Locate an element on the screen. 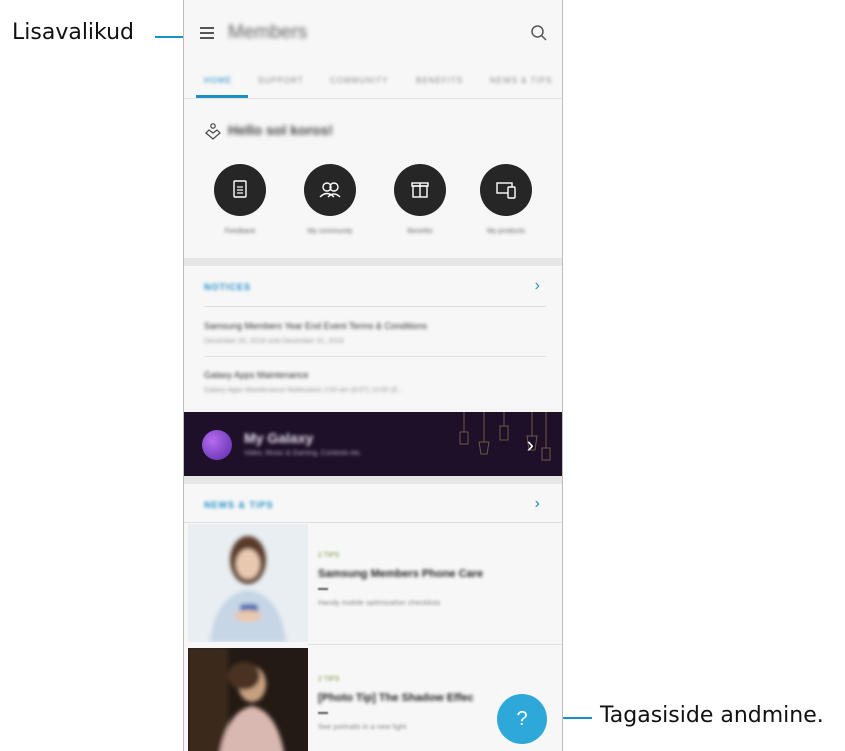 This screenshot has width=845, height=751. app-title: Members is located at coordinates (268, 32).